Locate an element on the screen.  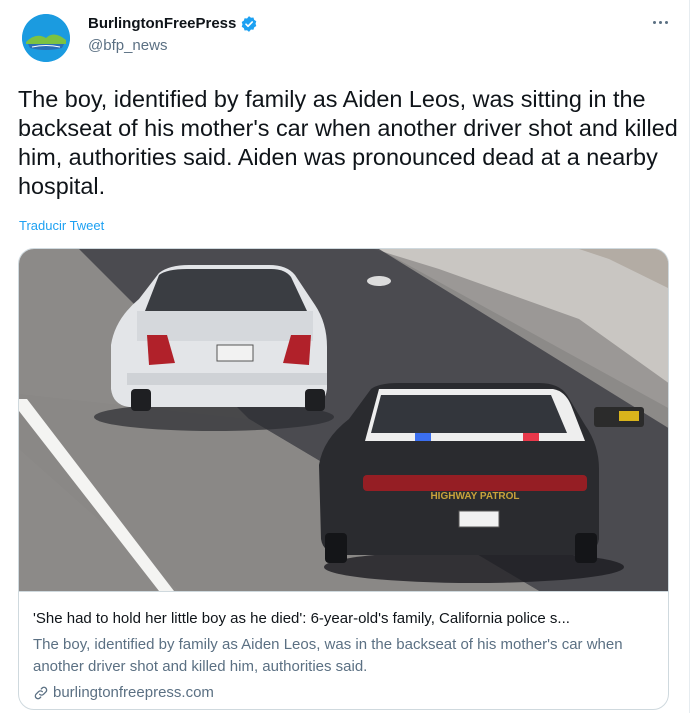
card-domain: burlingtonfreepress.com is located at coordinates (133, 692).